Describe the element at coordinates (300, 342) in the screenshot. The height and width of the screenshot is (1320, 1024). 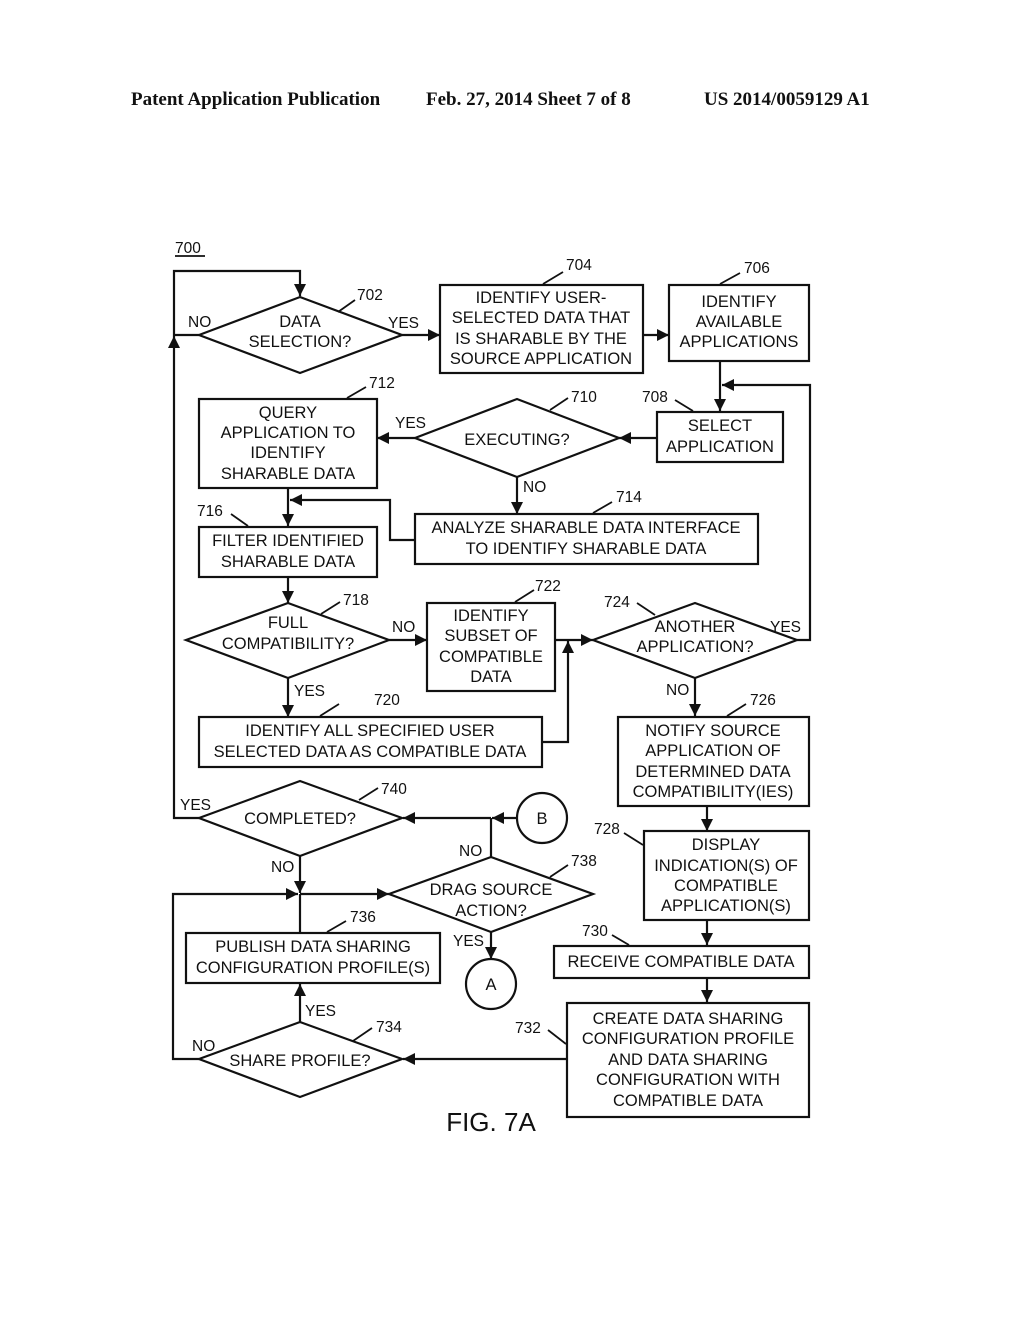
I see `node-702-line-2: SELECTION?` at that location.